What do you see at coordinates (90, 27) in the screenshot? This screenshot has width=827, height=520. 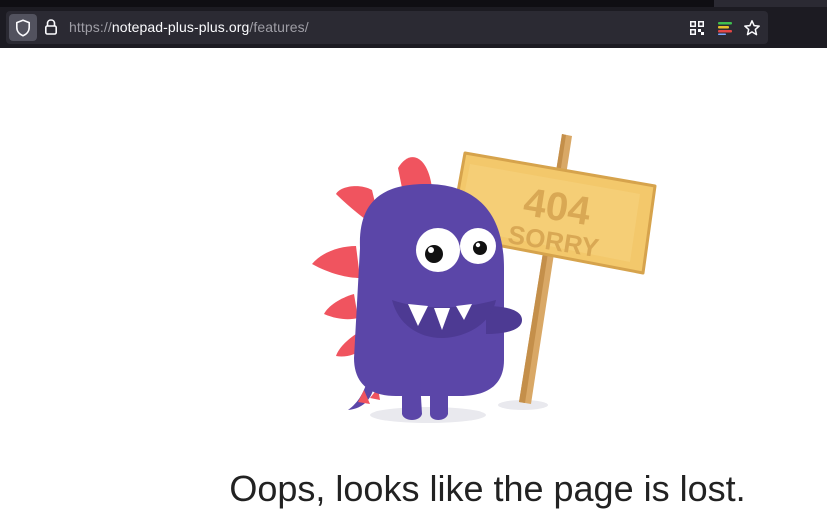 I see `url-scheme: https://` at bounding box center [90, 27].